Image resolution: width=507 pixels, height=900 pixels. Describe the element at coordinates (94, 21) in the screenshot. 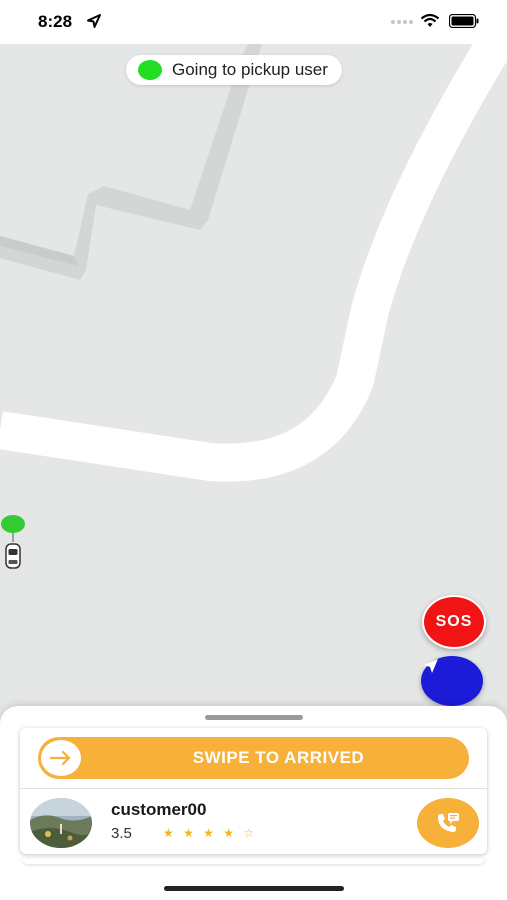

I see `location-arrow-icon` at that location.